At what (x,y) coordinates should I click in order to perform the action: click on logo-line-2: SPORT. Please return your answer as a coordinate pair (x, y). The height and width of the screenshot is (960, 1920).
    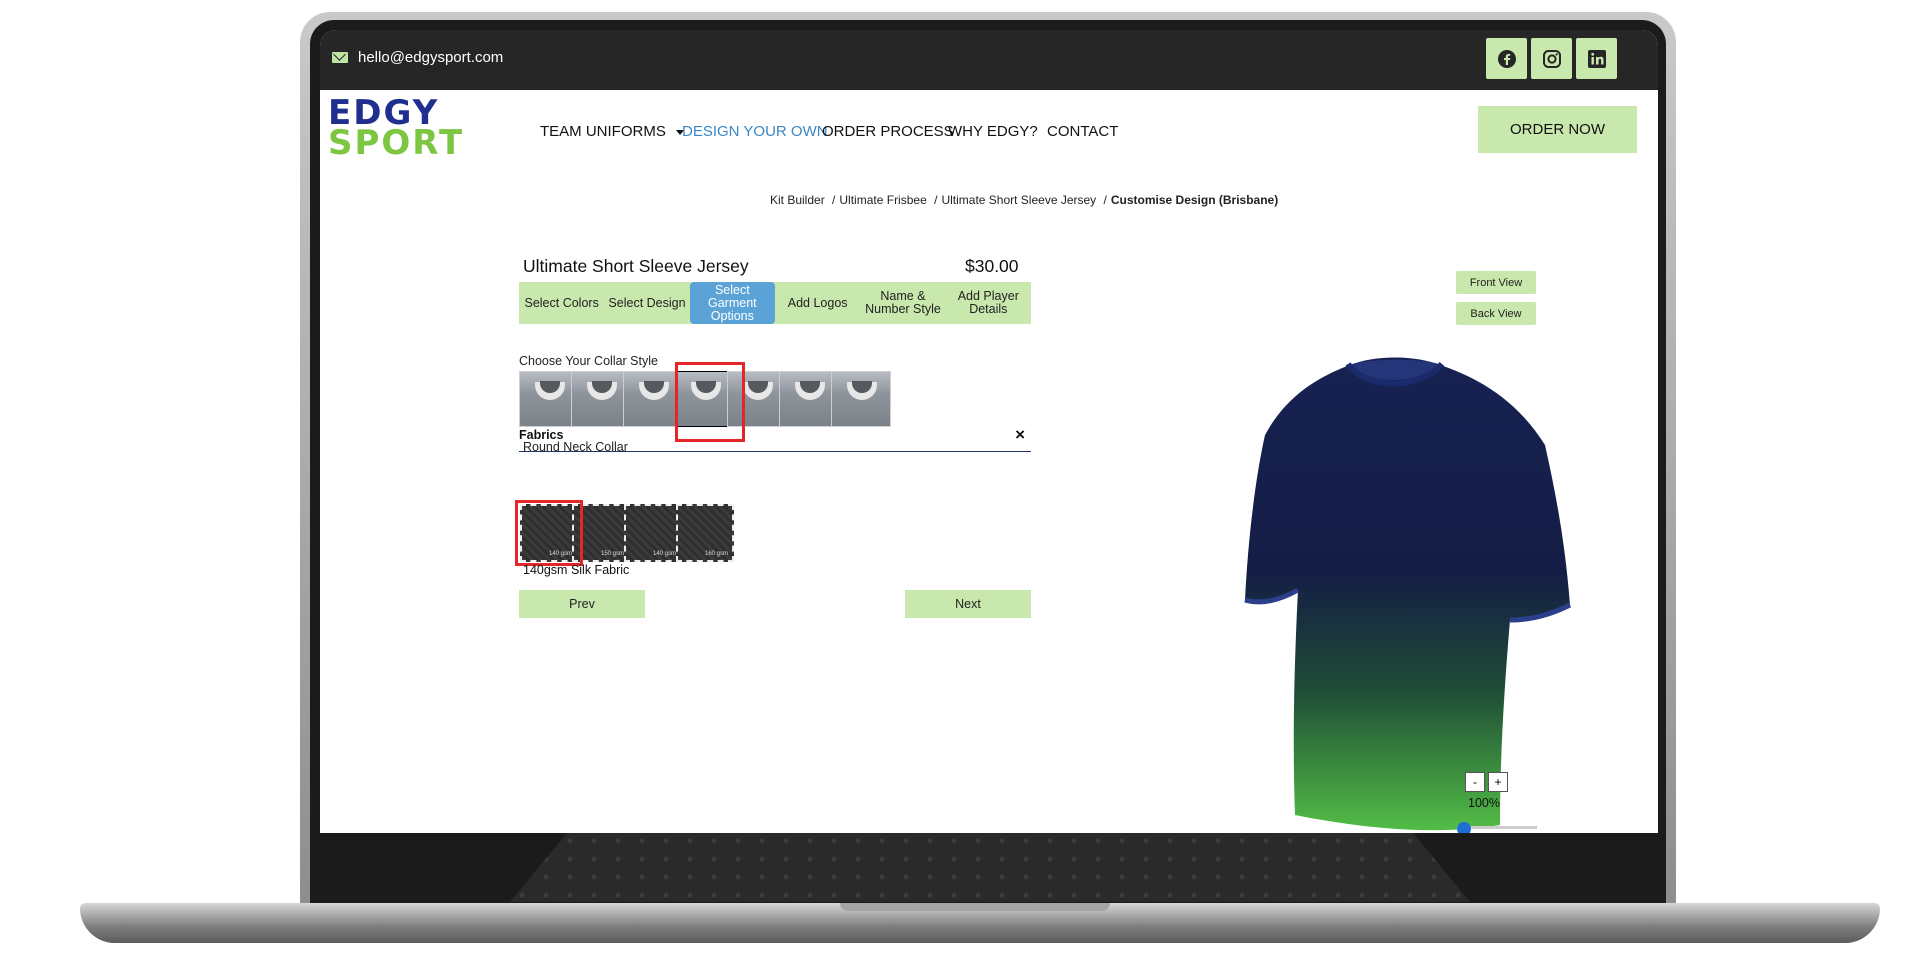
    Looking at the image, I should click on (396, 143).